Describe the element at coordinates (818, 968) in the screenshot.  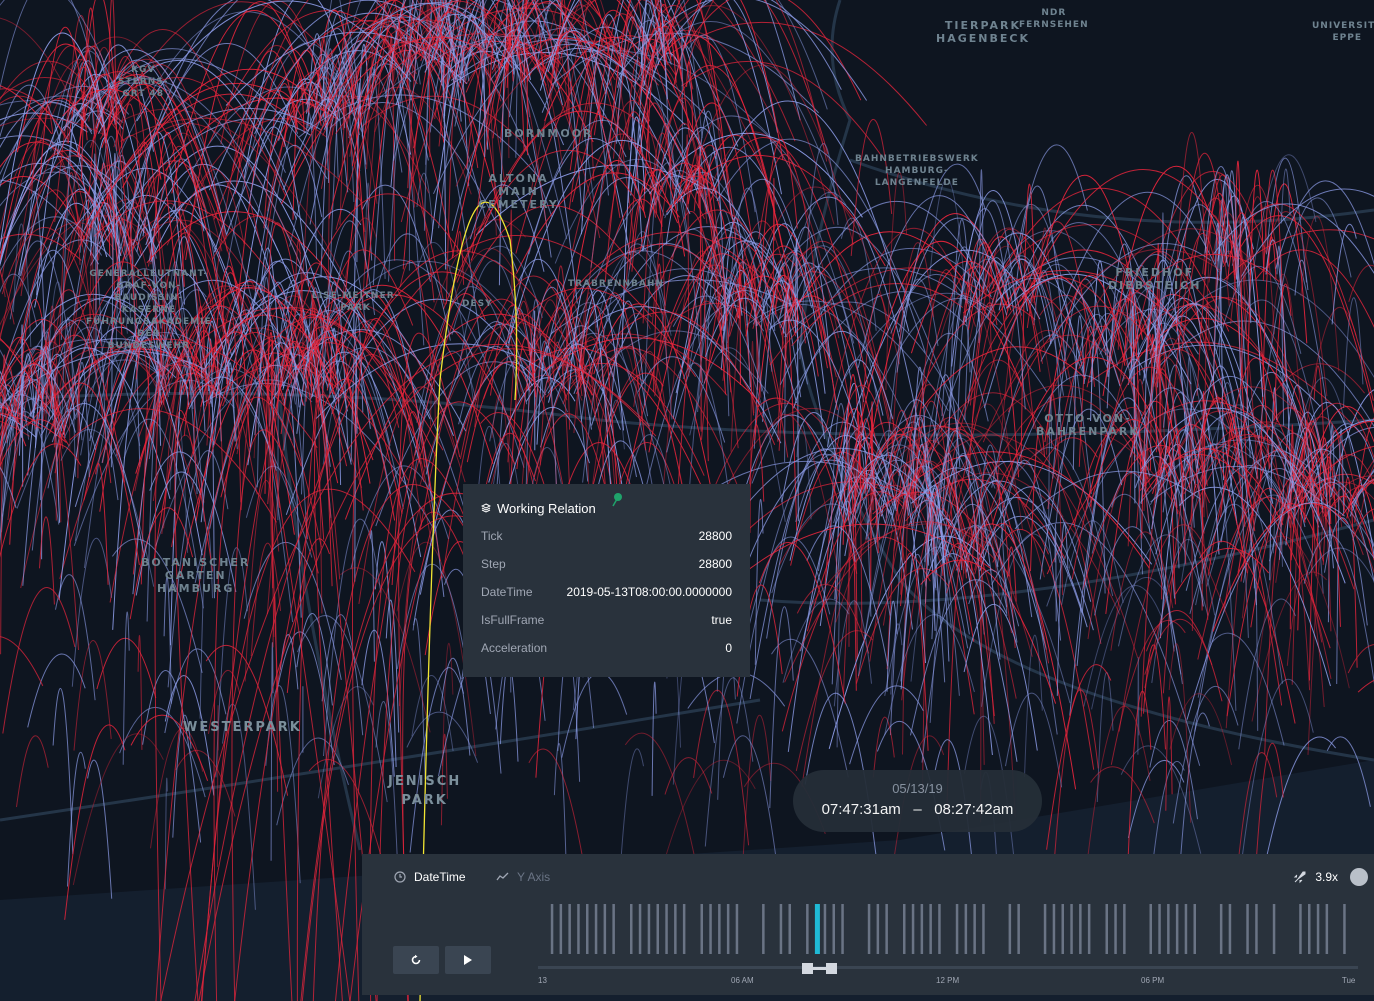
I see `range-selection` at that location.